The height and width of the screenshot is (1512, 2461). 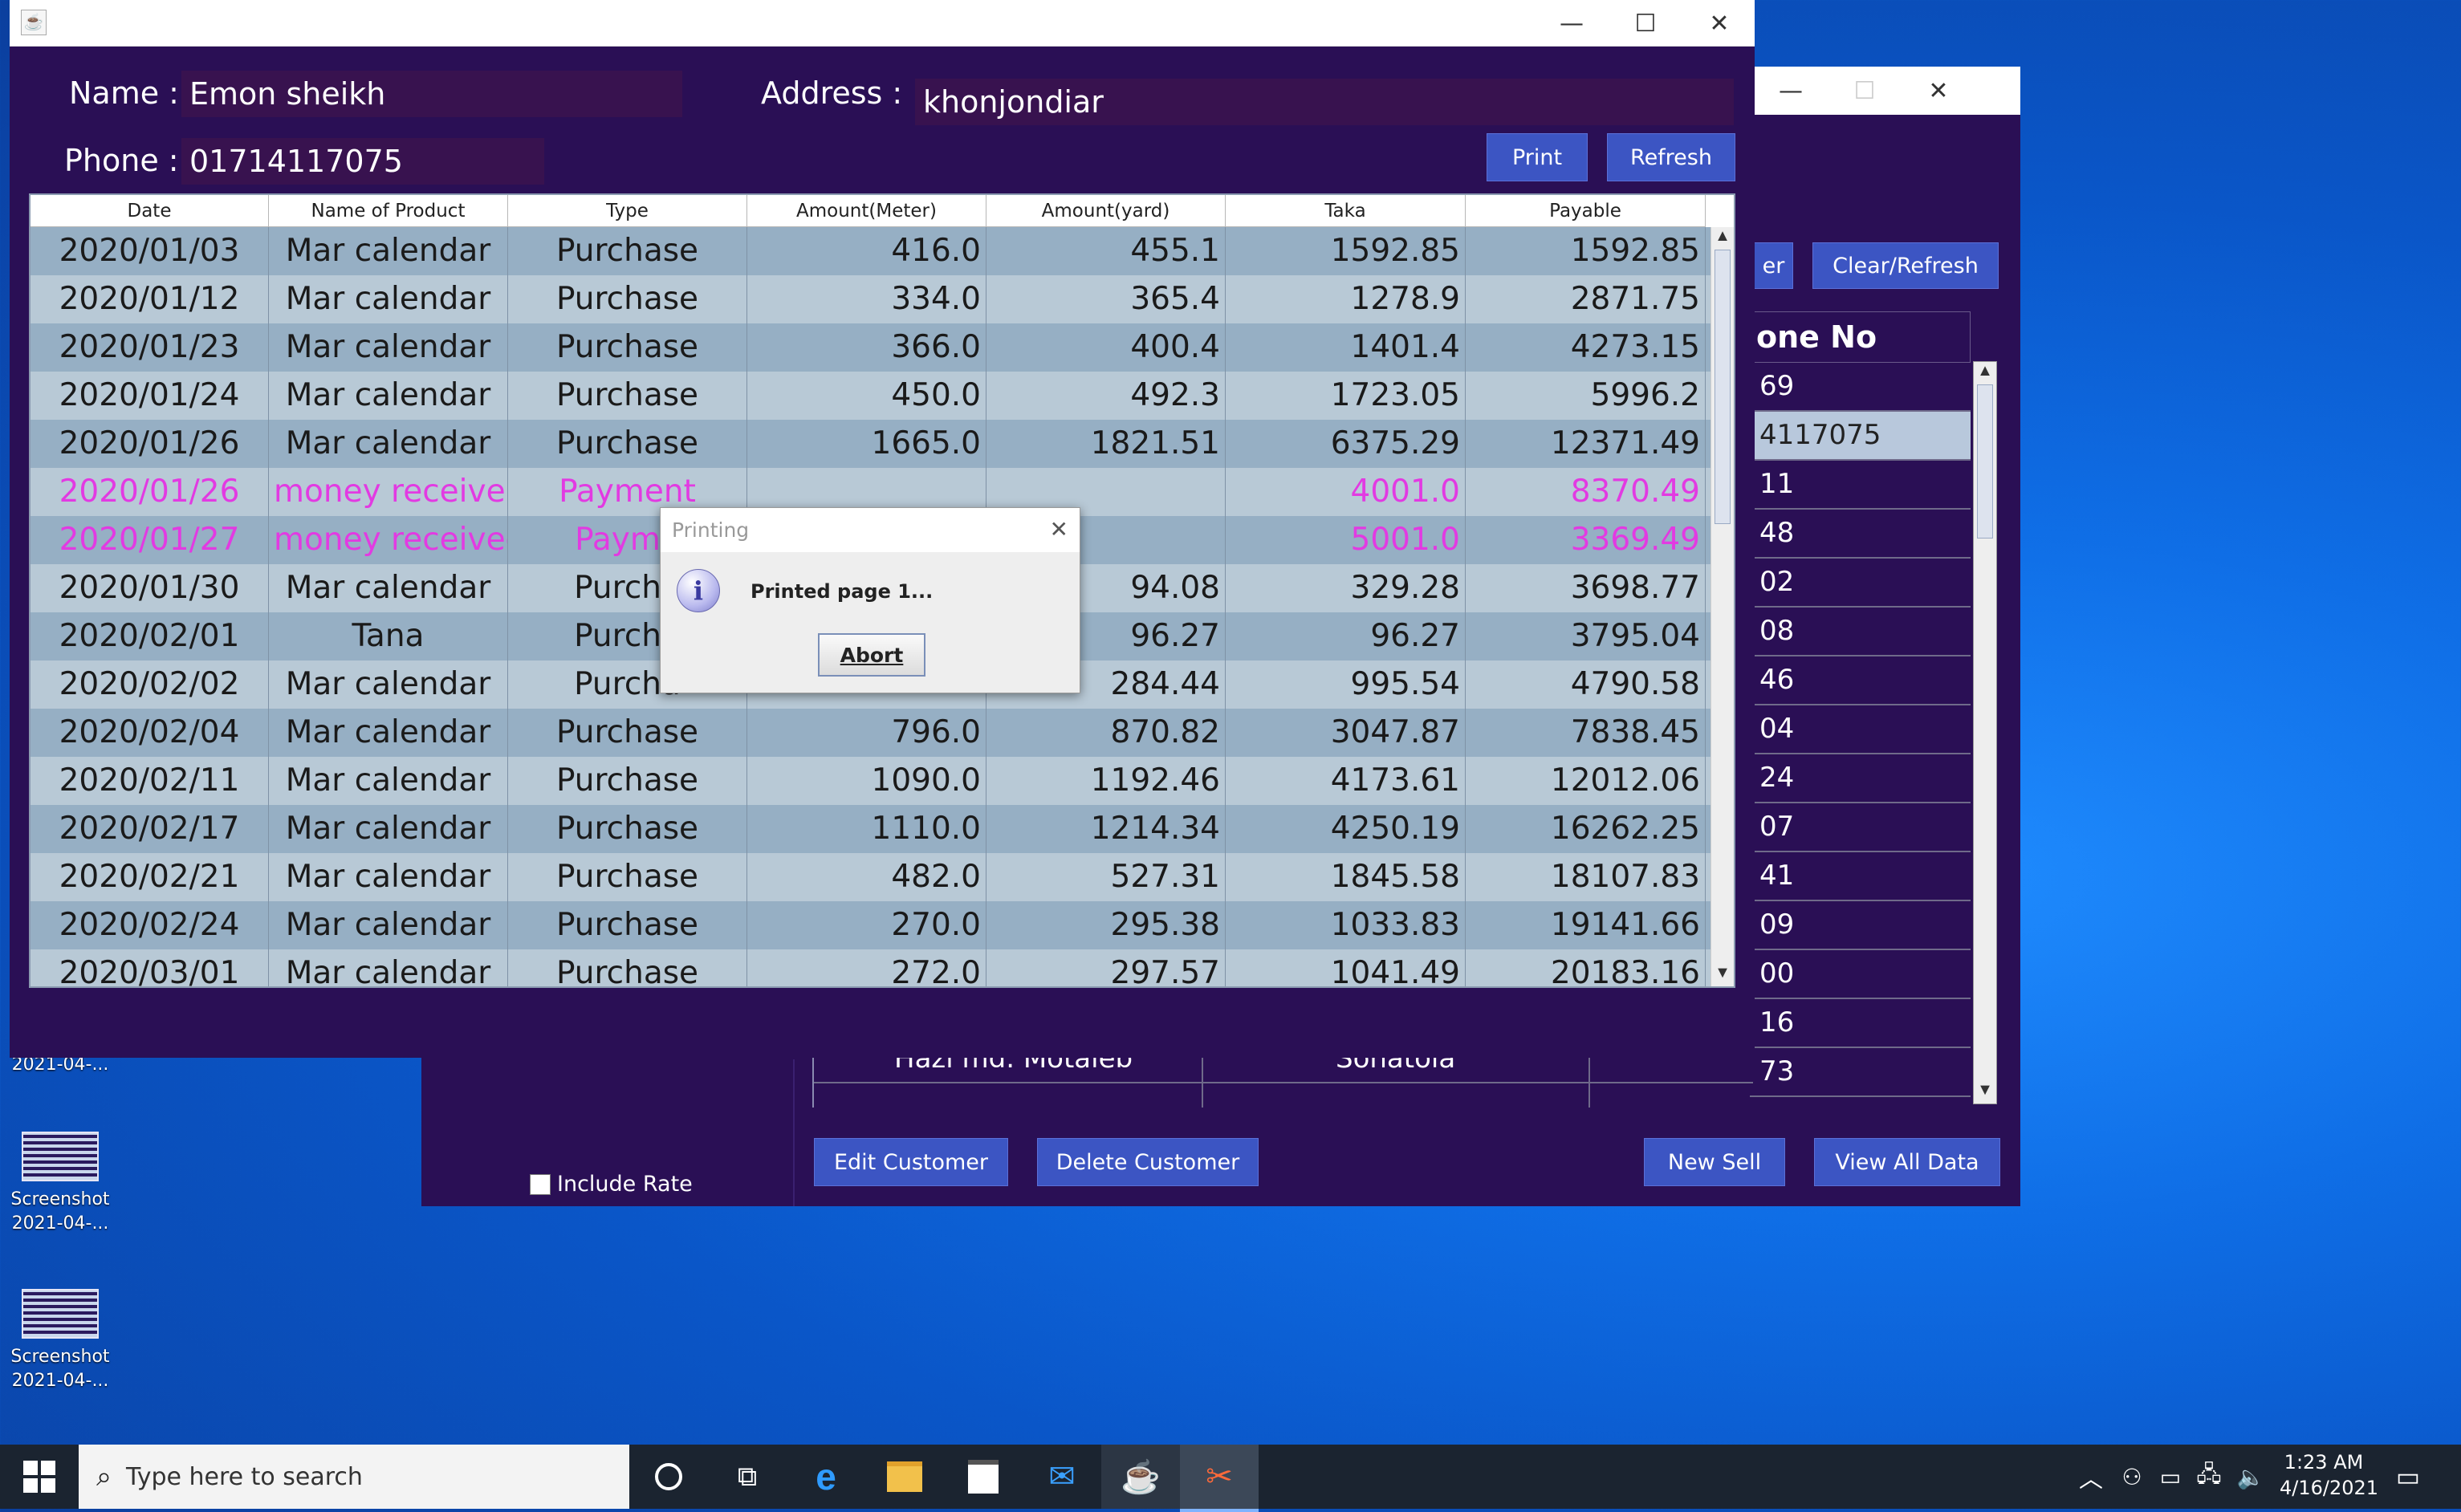 I want to click on table-cell: 1041.49, so click(x=1346, y=967).